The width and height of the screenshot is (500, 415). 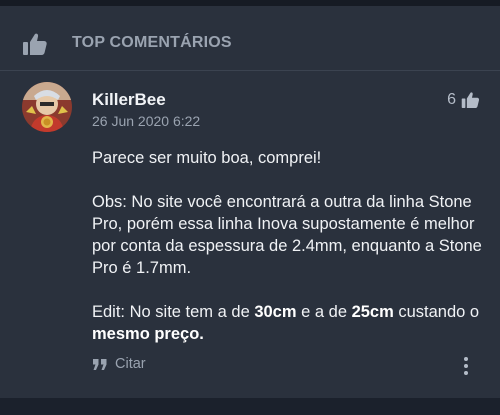 What do you see at coordinates (466, 366) in the screenshot?
I see `more-options-icon` at bounding box center [466, 366].